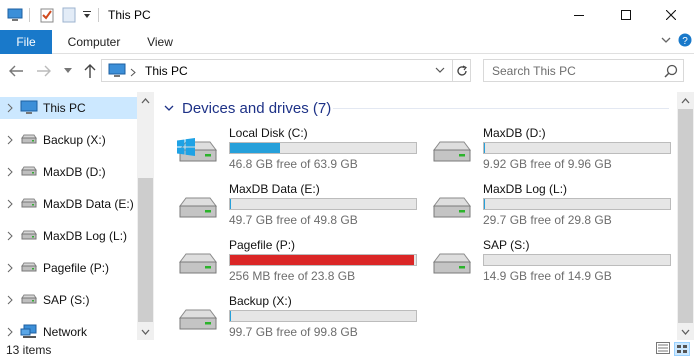 Image resolution: width=694 pixels, height=358 pixels. I want to click on breadcrumb-chevron-icon, so click(133, 73).